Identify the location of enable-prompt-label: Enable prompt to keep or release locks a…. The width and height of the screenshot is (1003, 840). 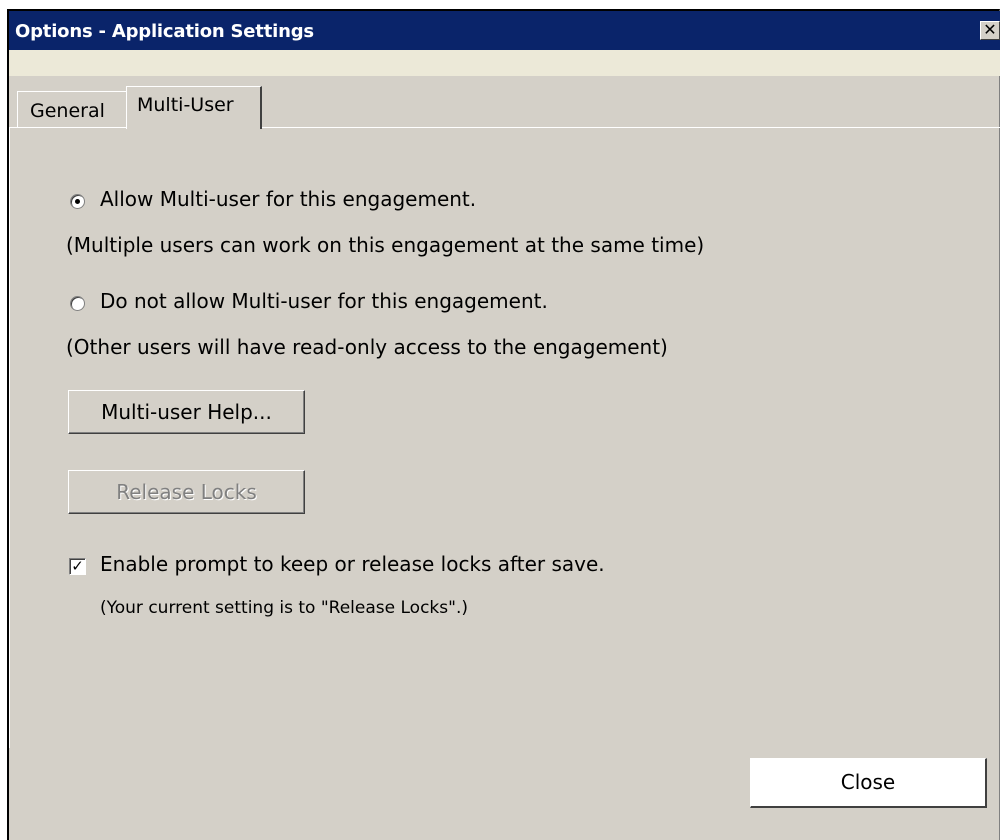
(352, 564).